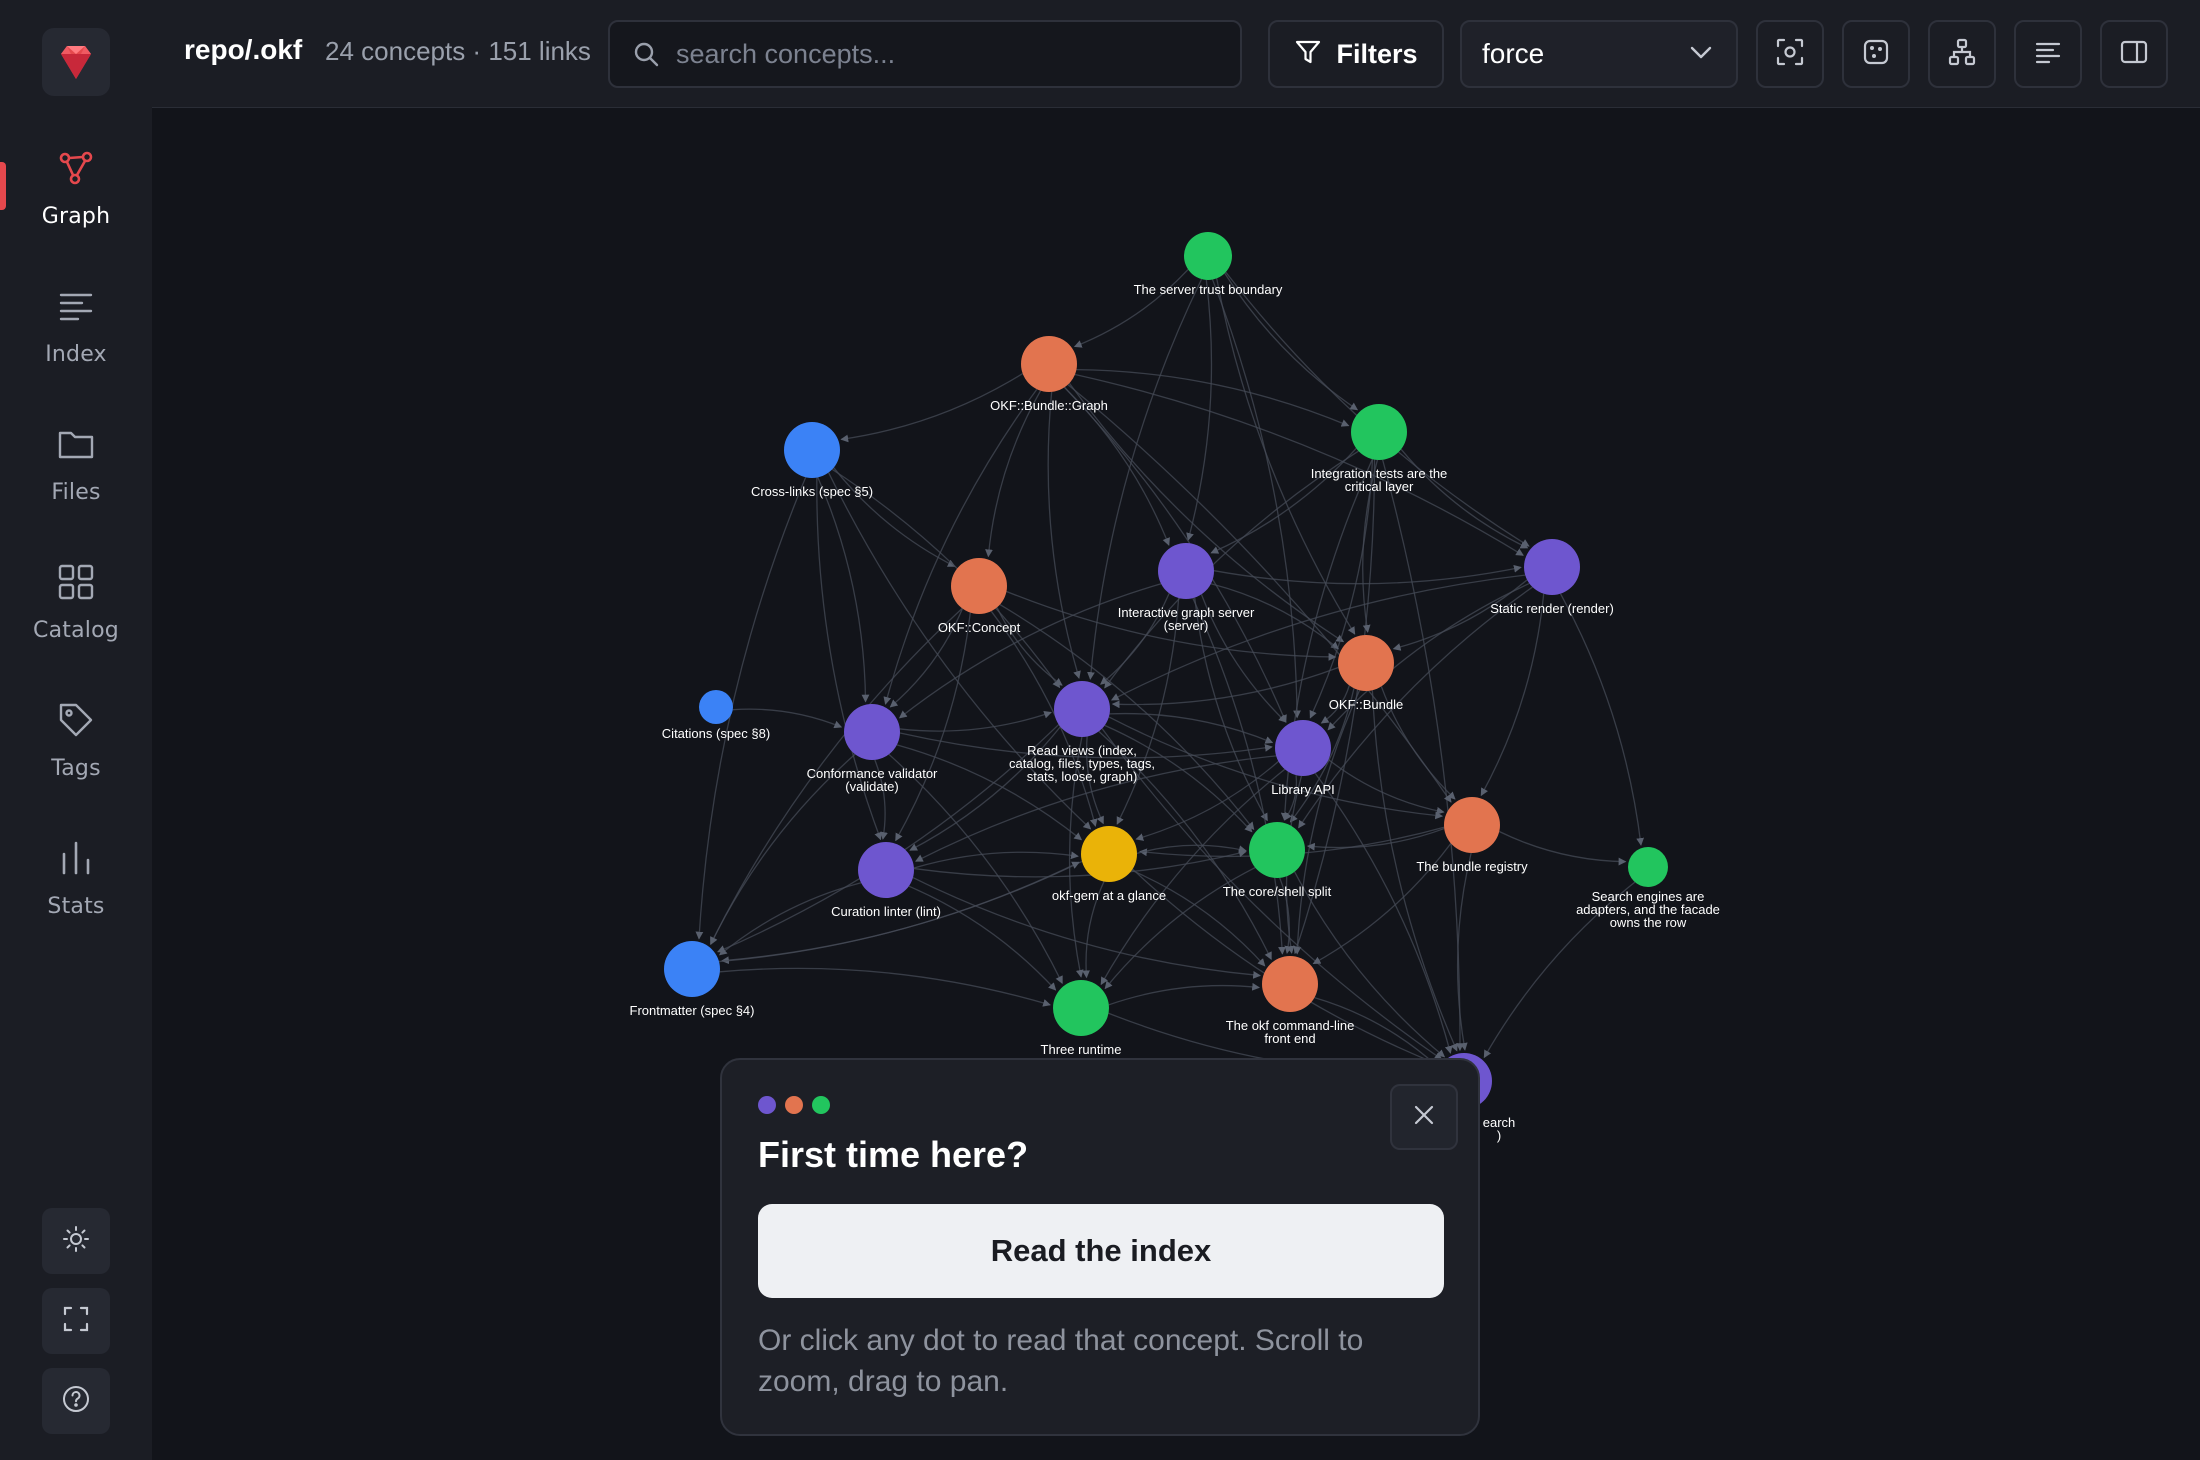  What do you see at coordinates (76, 612) in the screenshot?
I see `nav-catalog: Catalog` at bounding box center [76, 612].